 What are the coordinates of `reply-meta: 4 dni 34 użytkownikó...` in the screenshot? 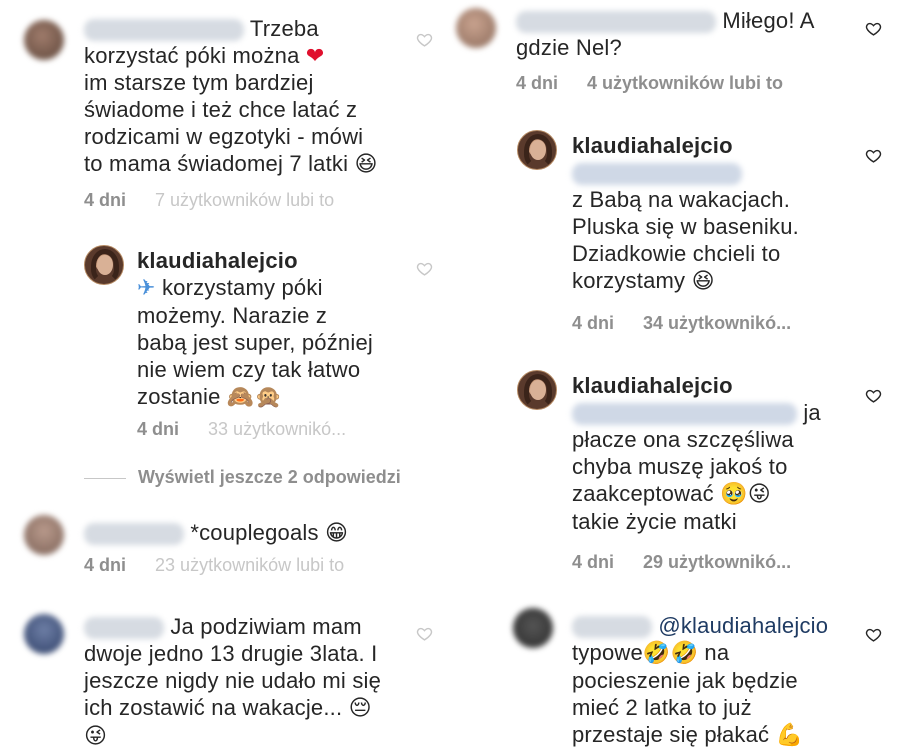 It's located at (693, 323).